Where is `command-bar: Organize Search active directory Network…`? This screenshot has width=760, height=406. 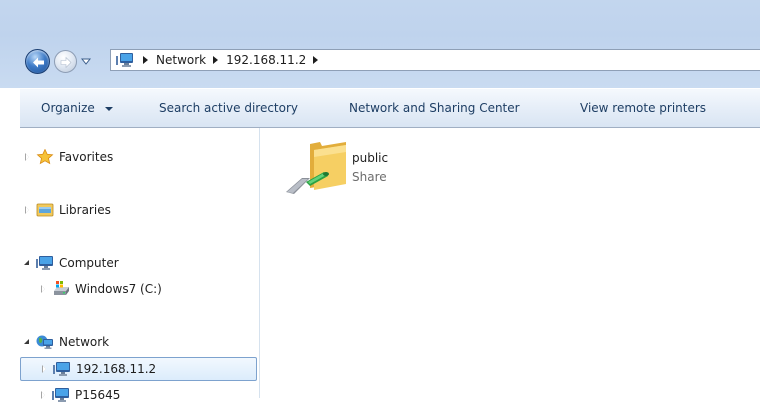 command-bar: Organize Search active directory Network… is located at coordinates (390, 108).